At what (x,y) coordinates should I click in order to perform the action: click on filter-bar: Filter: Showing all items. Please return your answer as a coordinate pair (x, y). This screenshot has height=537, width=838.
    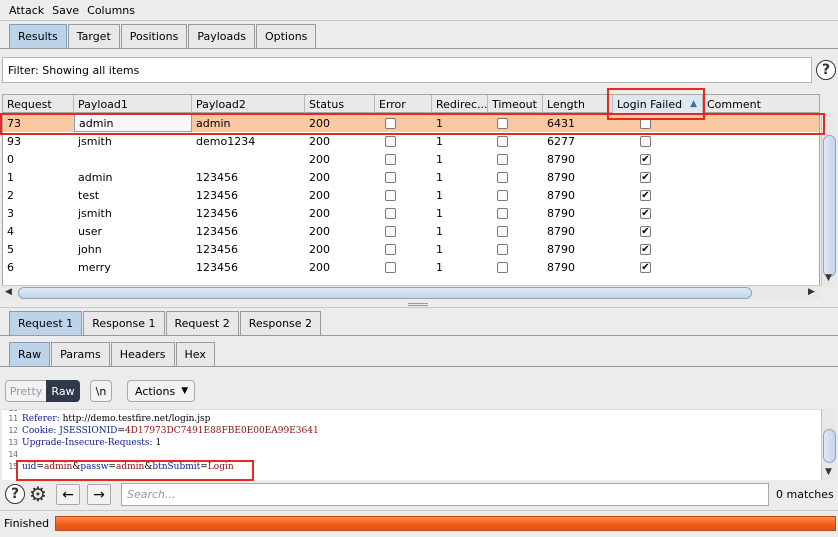
    Looking at the image, I should click on (407, 70).